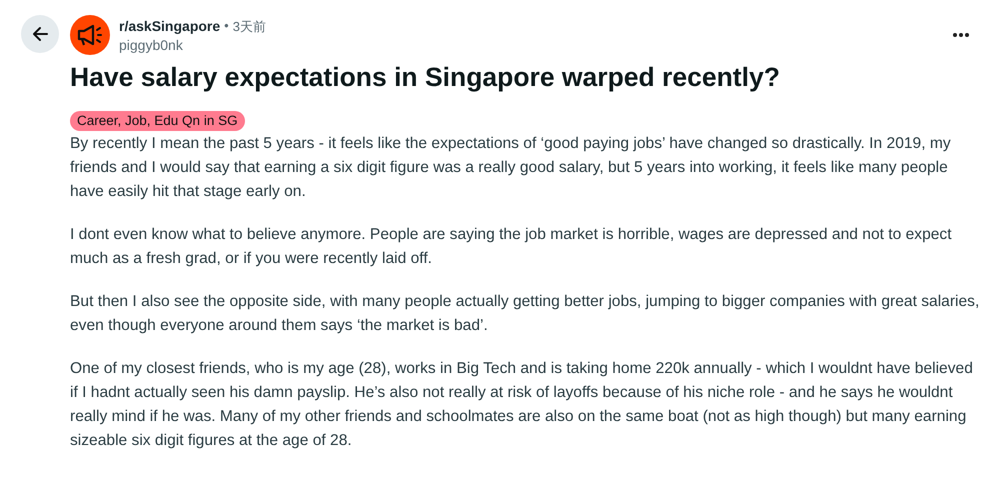 The image size is (988, 484). What do you see at coordinates (511, 247) in the screenshot?
I see `post-paragraph: I dont even know what to believe anymore. People are saying the job market is horrible, wages are depressed and not to expect much as a fresh grad, or if you were recently laid off.` at bounding box center [511, 247].